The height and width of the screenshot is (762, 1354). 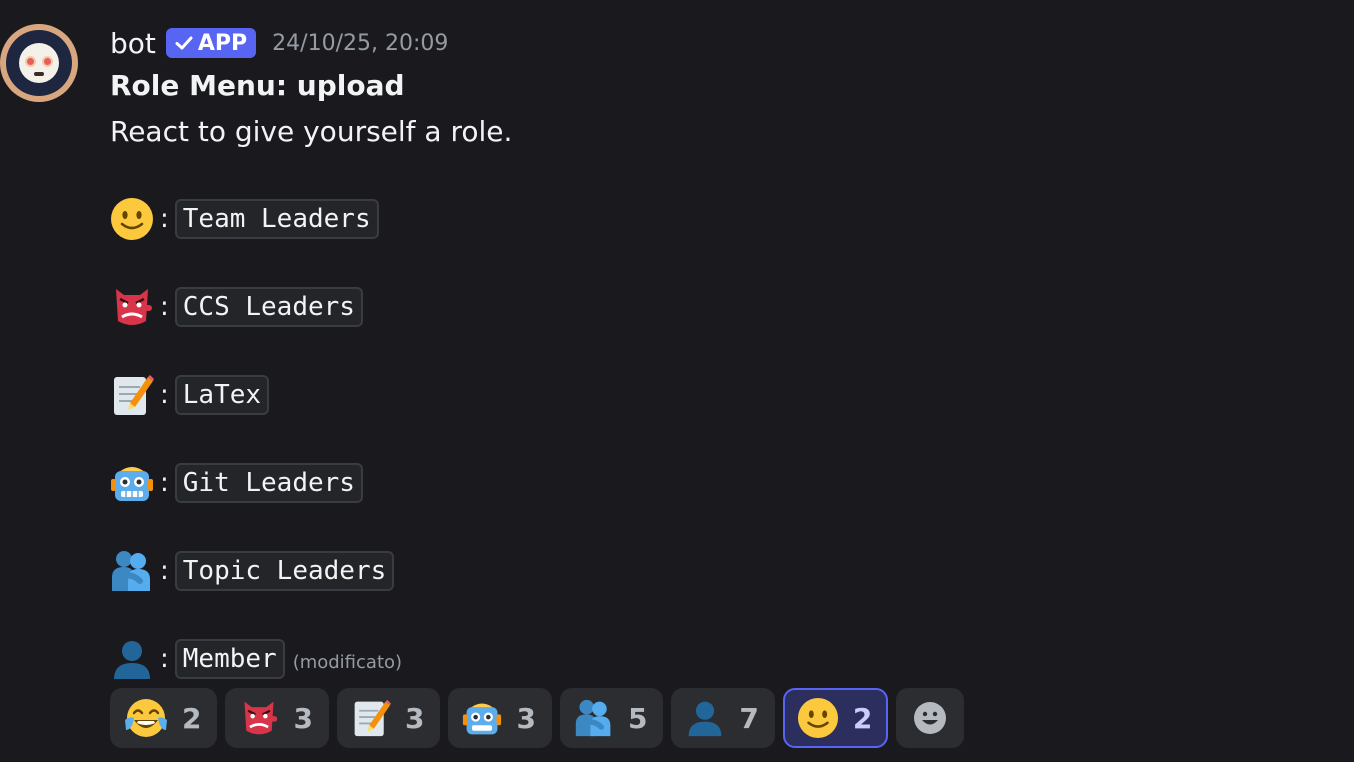 I want to click on role-label: Team Leaders, so click(x=276, y=219).